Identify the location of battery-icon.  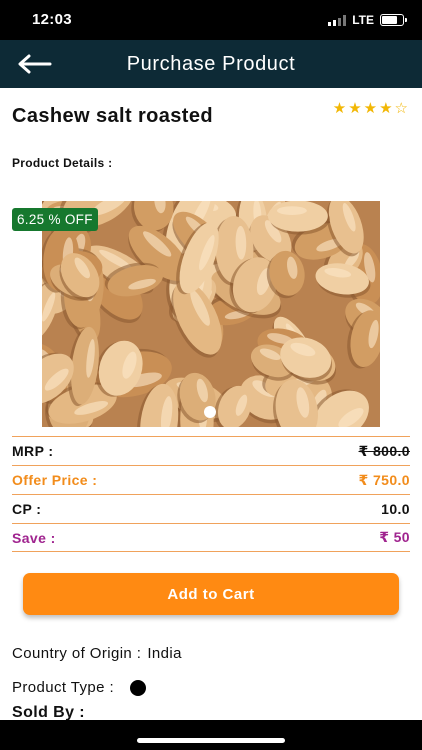
(393, 20).